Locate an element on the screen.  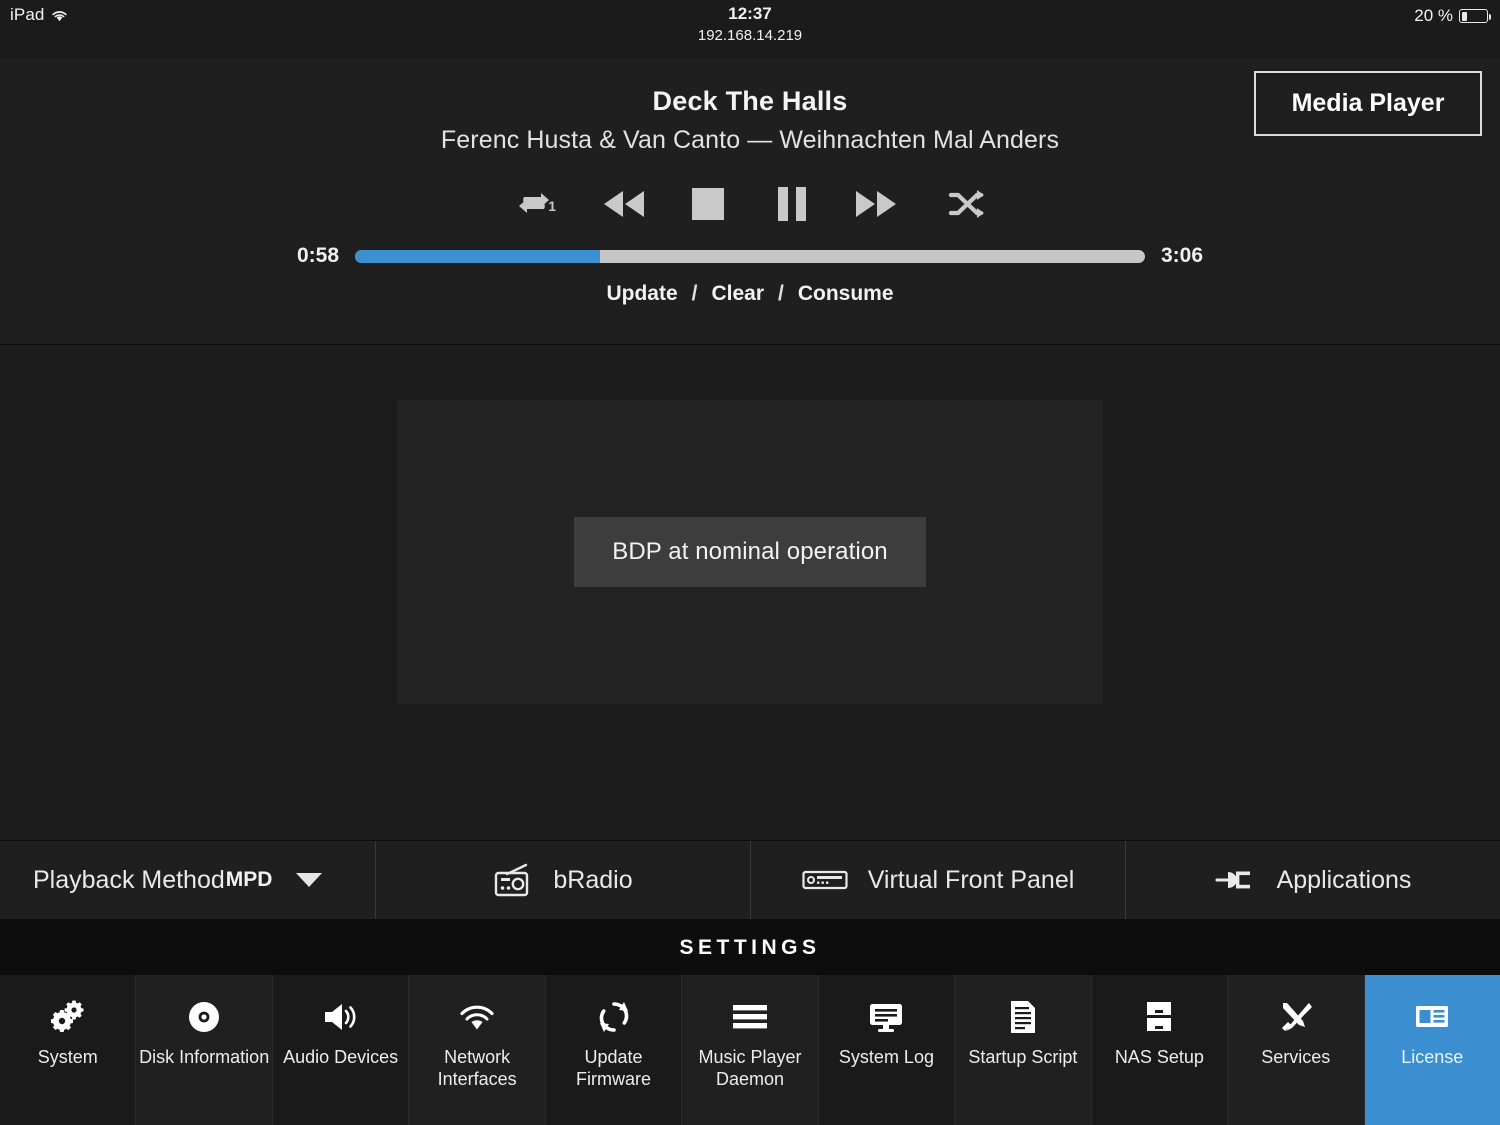
chevron-down-icon is located at coordinates (309, 880).